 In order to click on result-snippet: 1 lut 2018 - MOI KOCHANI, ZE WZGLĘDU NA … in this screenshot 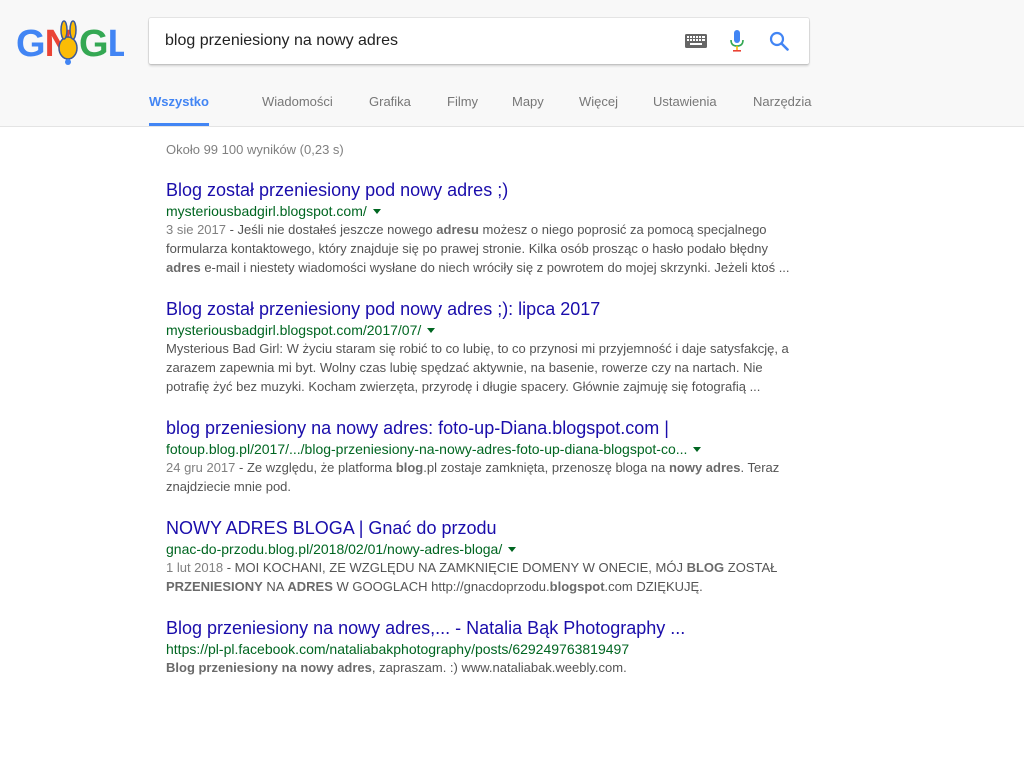, I will do `click(481, 577)`.